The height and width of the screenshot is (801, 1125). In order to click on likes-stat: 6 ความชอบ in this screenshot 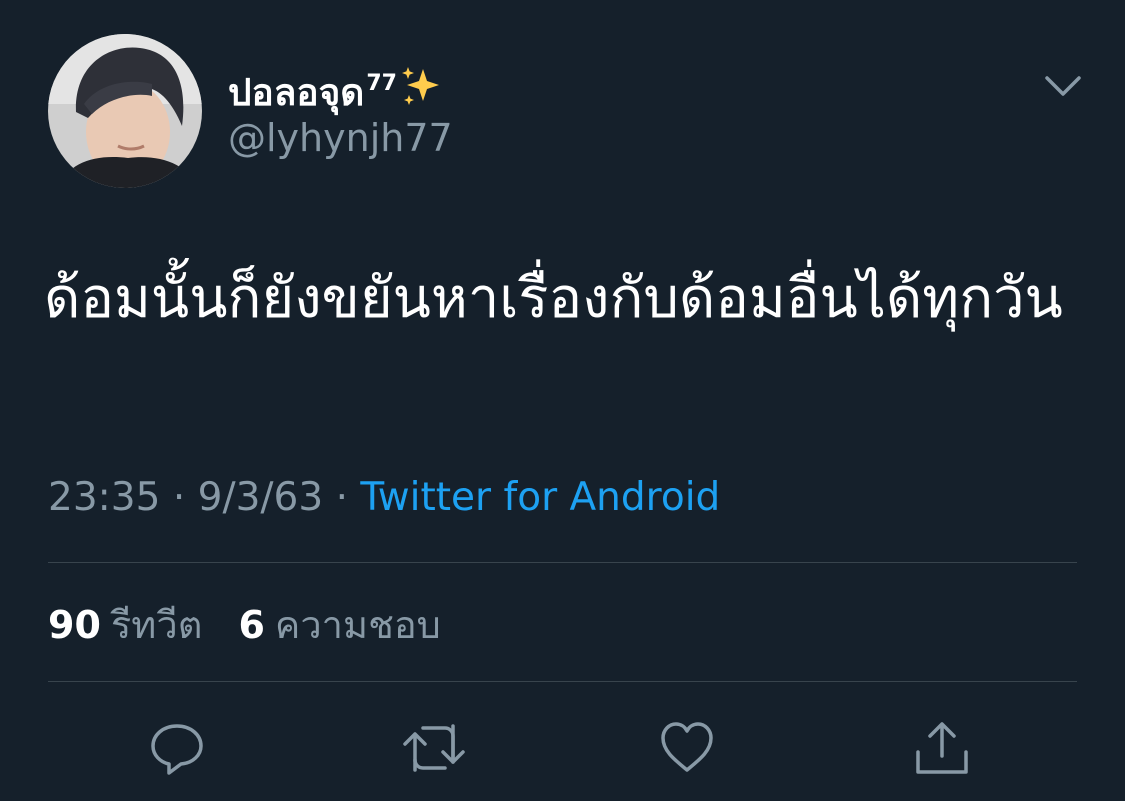, I will do `click(339, 625)`.